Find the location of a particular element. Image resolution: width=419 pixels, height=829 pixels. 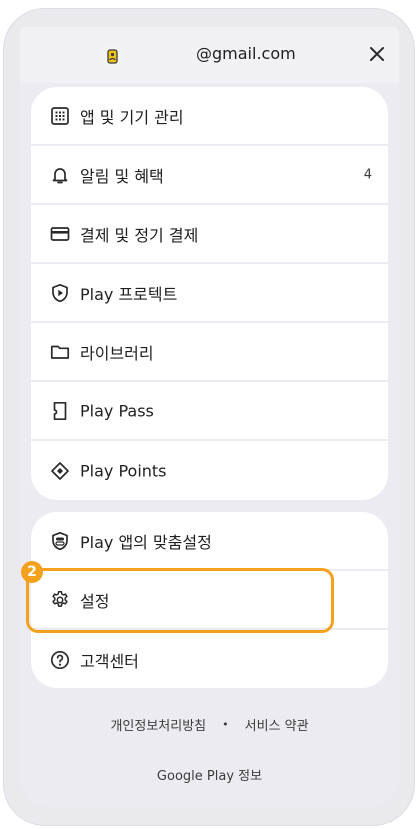

help-circle-icon is located at coordinates (60, 660).